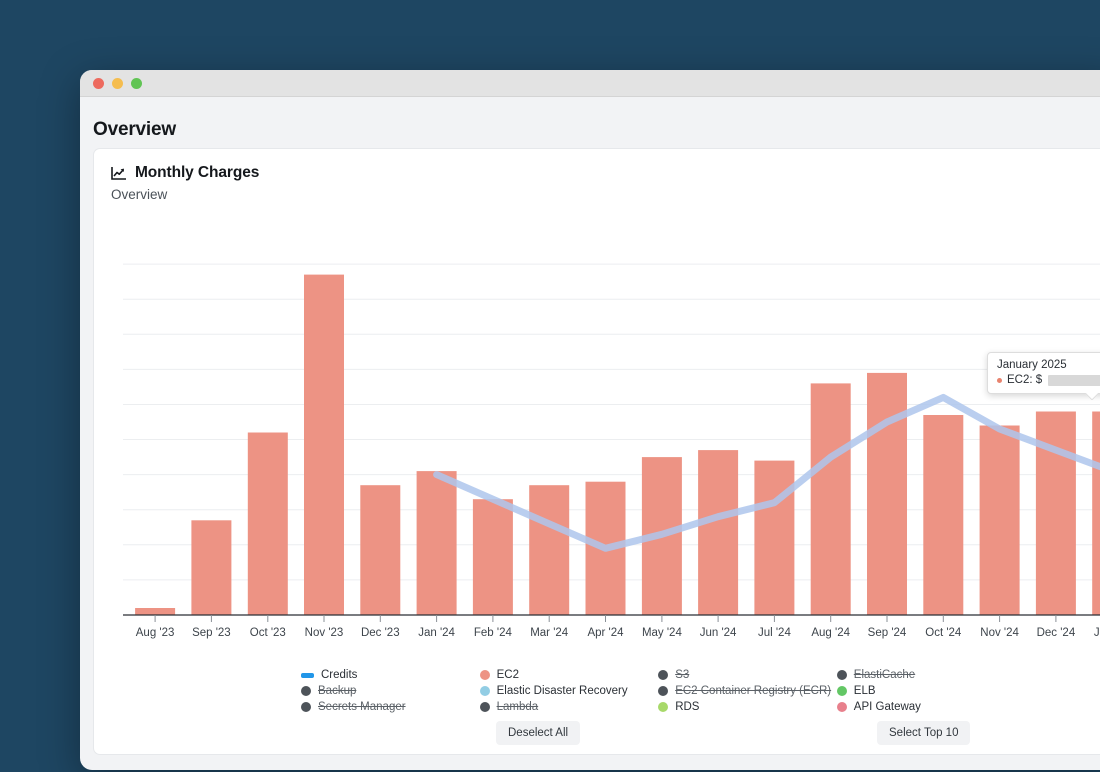 The height and width of the screenshot is (772, 1100). I want to click on legend-item-label: Elastic Disaster Recovery, so click(562, 691).